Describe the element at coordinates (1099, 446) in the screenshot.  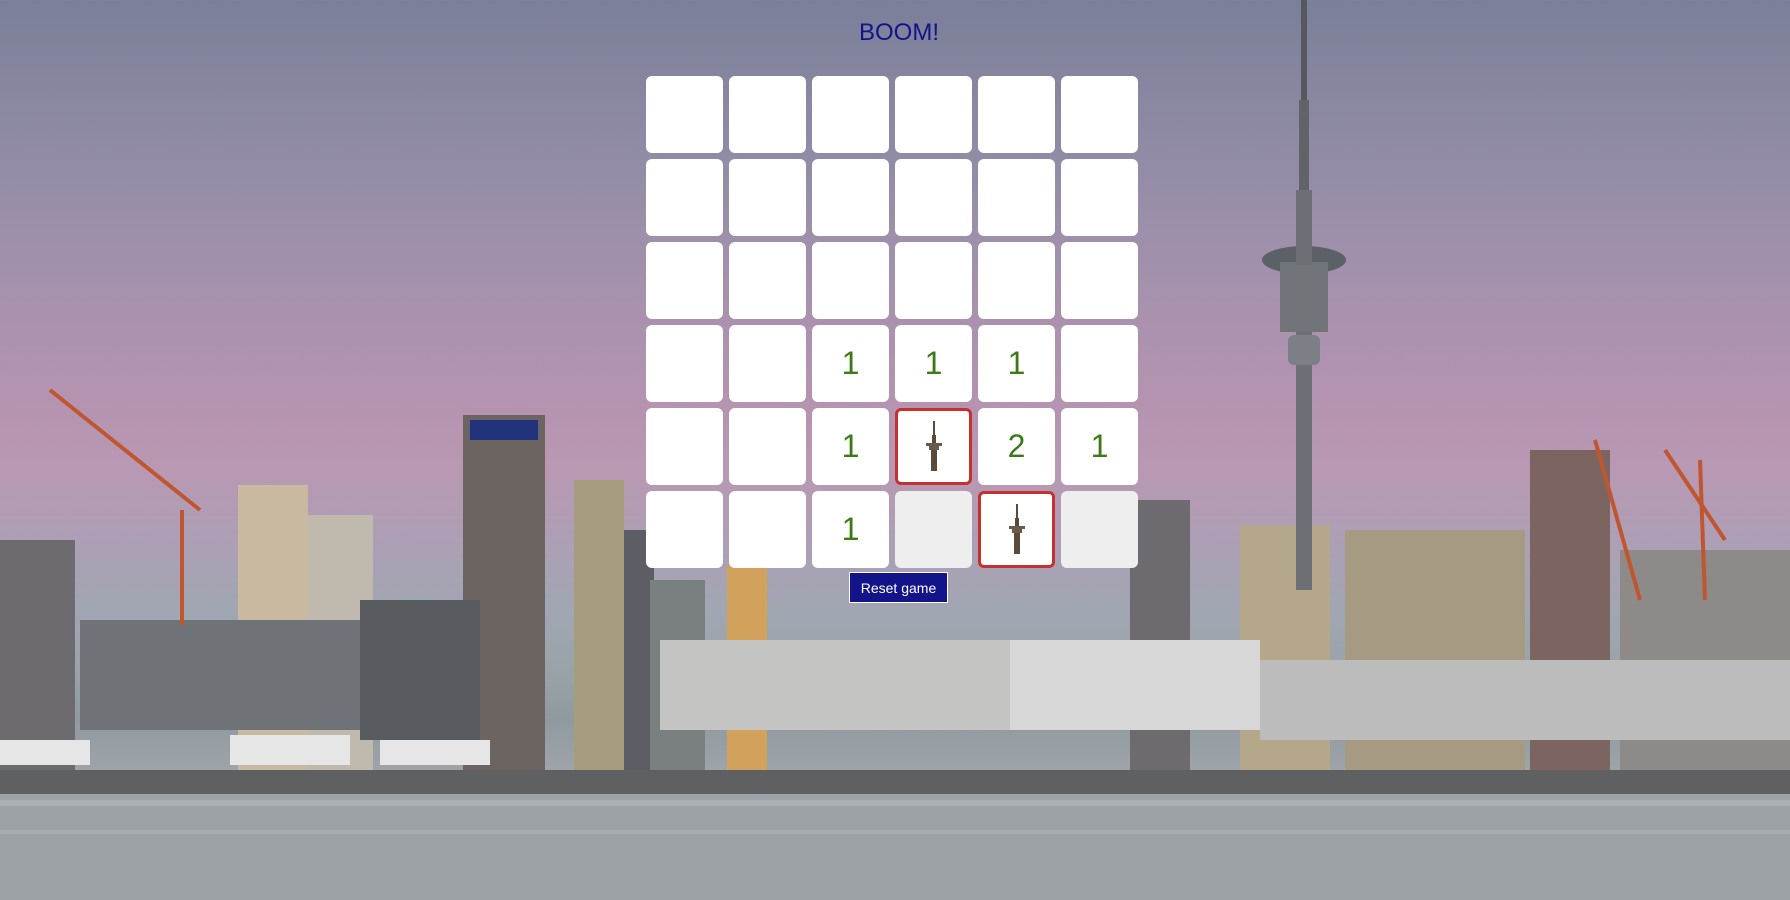
I see `board-cell-r4-c5: 1` at that location.